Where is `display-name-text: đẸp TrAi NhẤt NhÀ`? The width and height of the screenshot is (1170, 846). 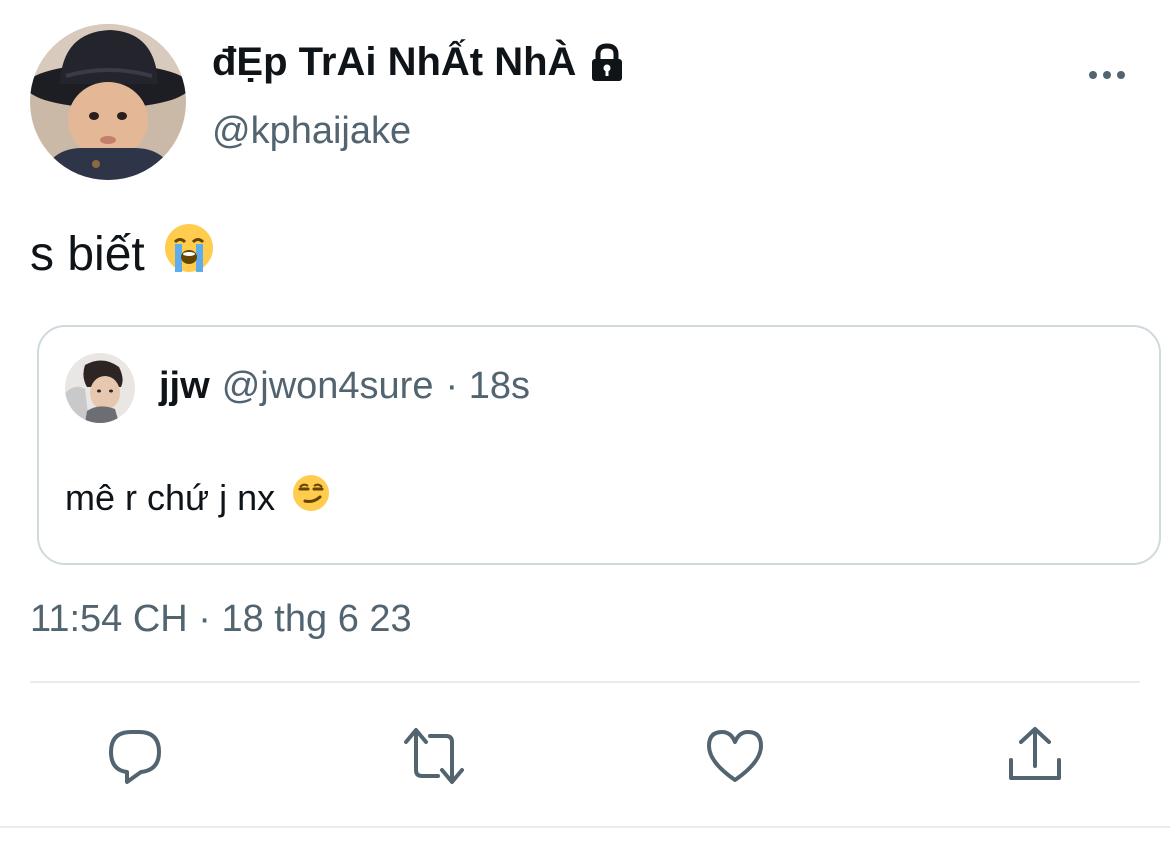 display-name-text: đẸp TrAi NhẤt NhÀ is located at coordinates (394, 62).